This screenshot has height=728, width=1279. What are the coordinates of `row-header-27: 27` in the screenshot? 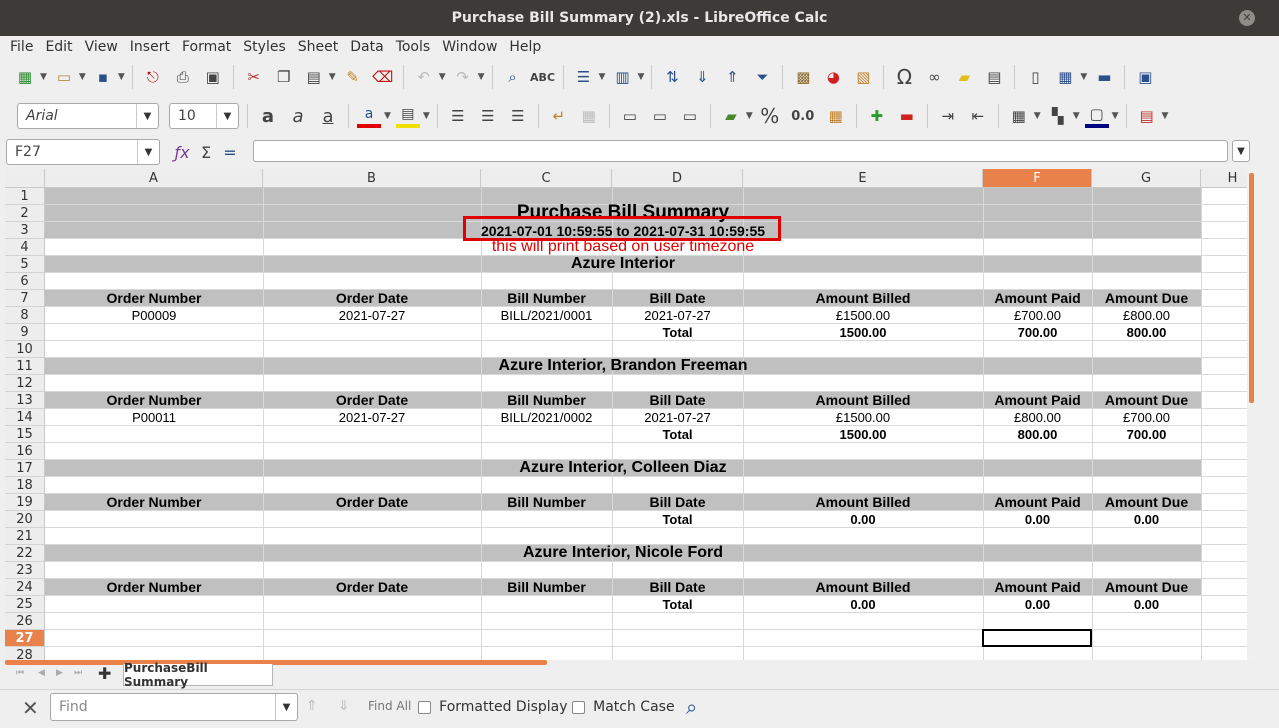 It's located at (25, 638).